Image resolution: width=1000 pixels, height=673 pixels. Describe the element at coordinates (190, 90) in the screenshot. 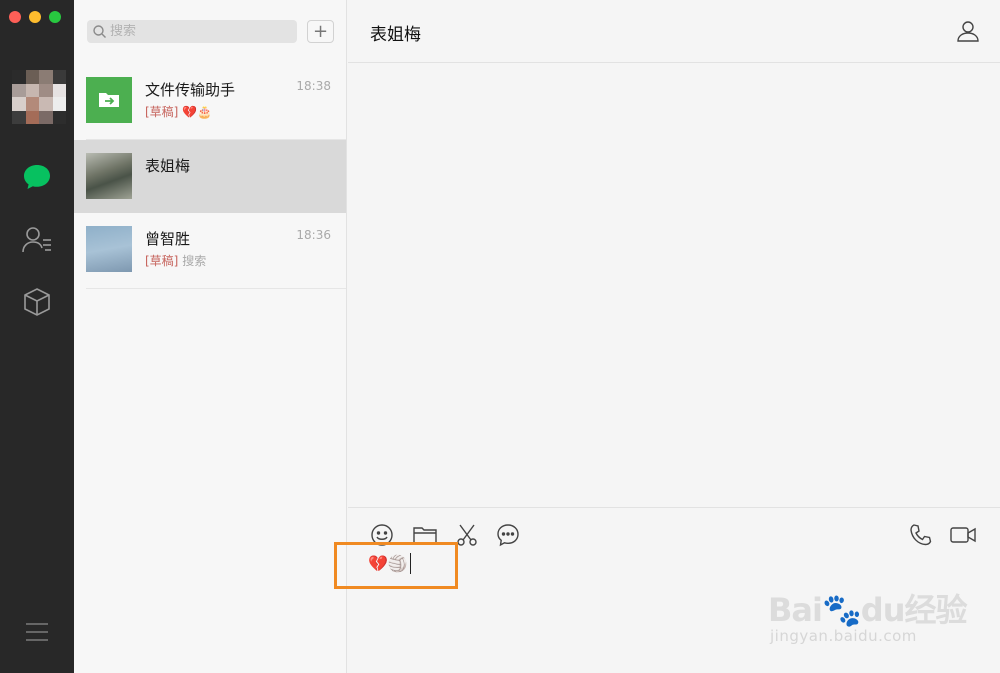

I see `conversation-name: 文件传输助手` at that location.